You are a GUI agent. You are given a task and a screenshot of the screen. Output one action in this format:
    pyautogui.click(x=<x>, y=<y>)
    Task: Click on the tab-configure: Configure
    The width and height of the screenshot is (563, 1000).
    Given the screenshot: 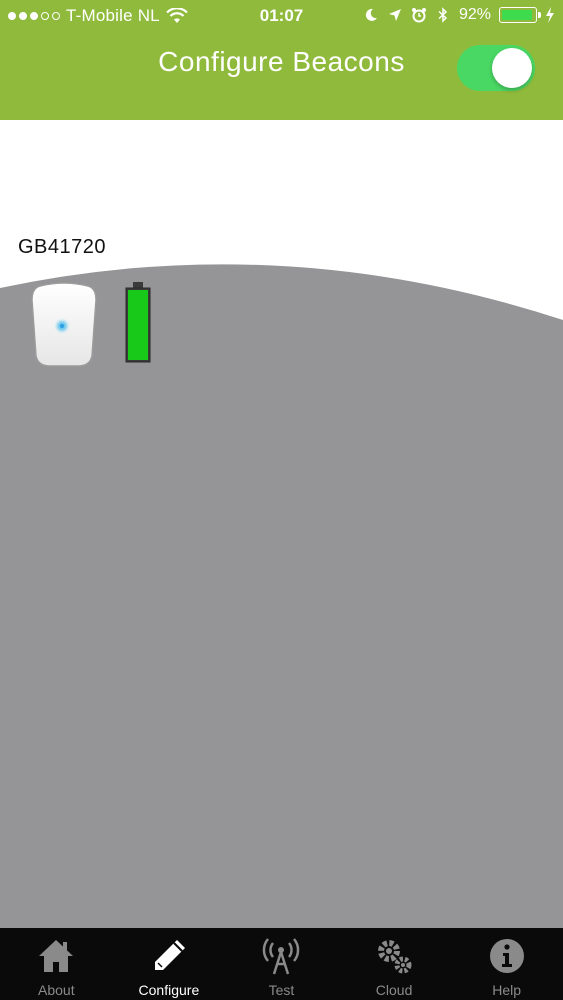 What is the action you would take?
    pyautogui.click(x=169, y=964)
    